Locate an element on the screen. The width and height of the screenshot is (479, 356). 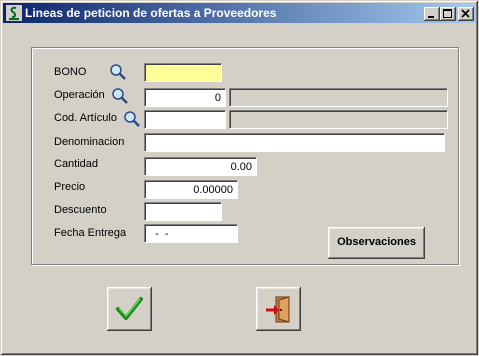
cod-articulo-input is located at coordinates (185, 119).